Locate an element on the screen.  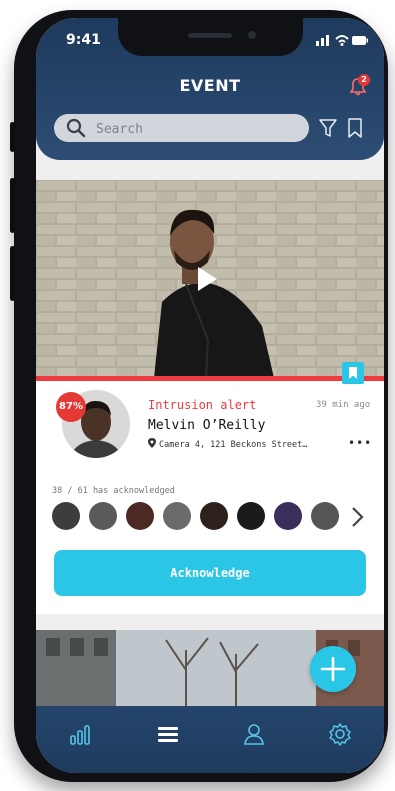
volume-up-button is located at coordinates (12, 205).